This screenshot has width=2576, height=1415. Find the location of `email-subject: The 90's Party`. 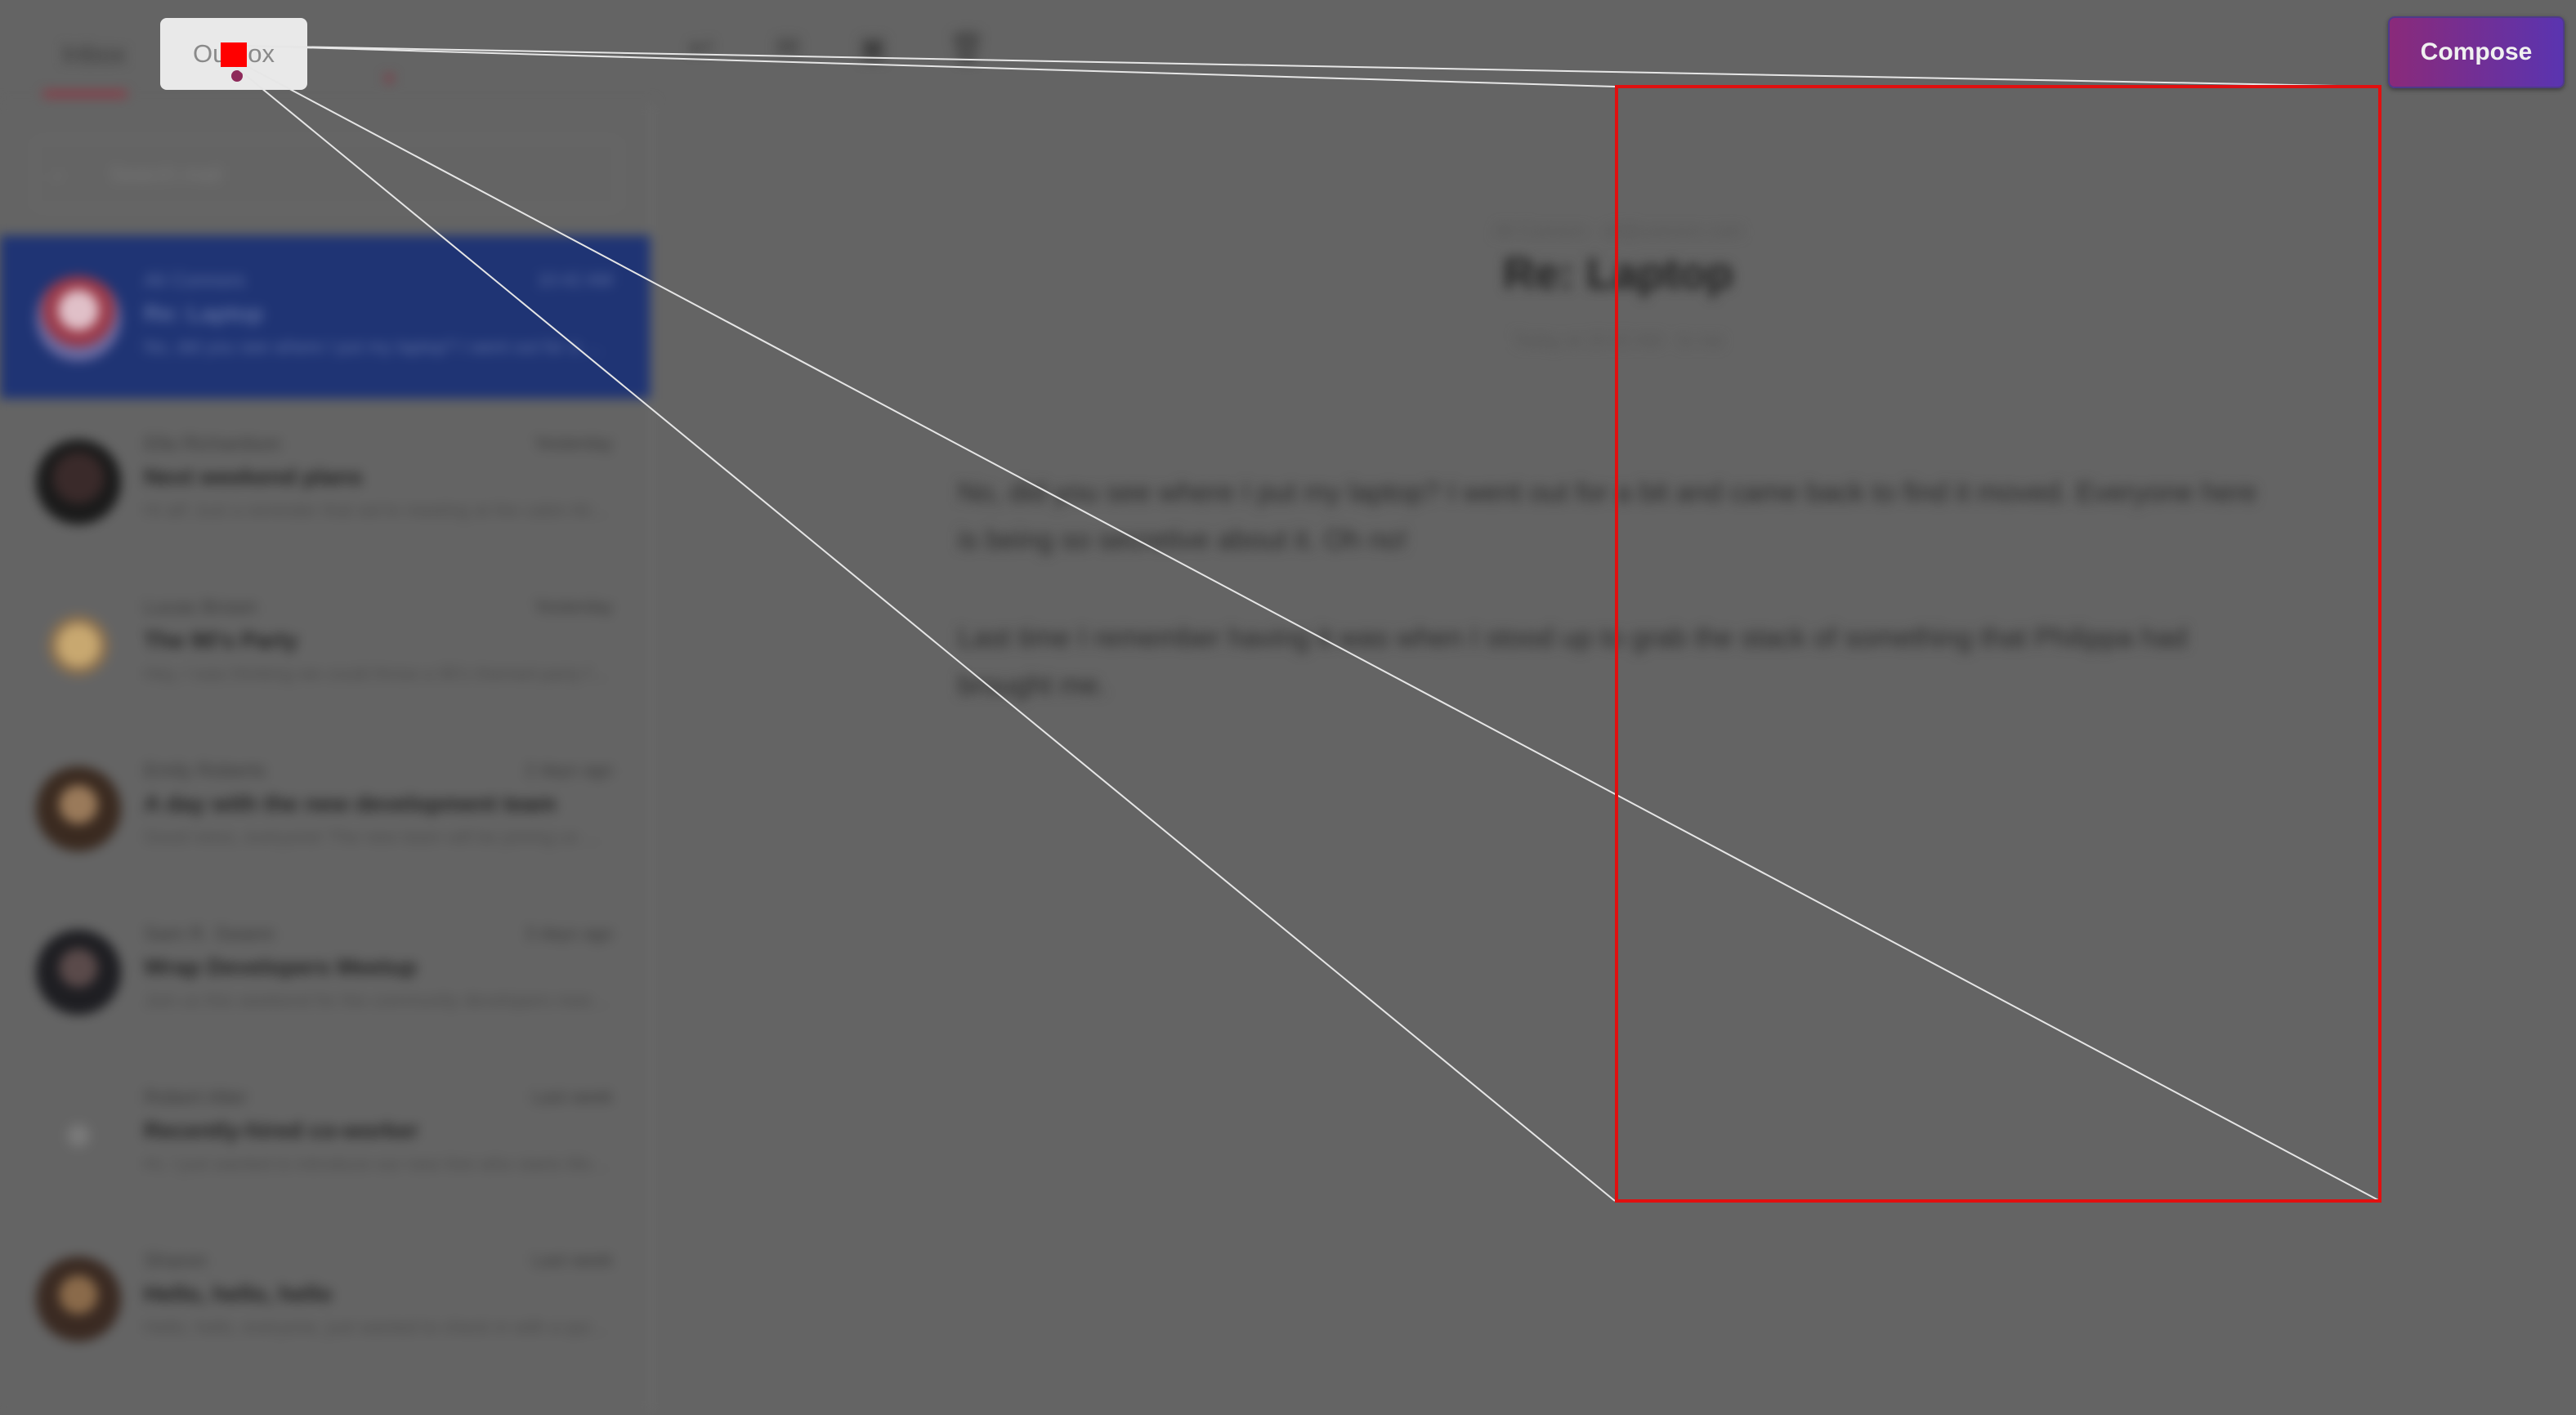

email-subject: The 90's Party is located at coordinates (221, 640).